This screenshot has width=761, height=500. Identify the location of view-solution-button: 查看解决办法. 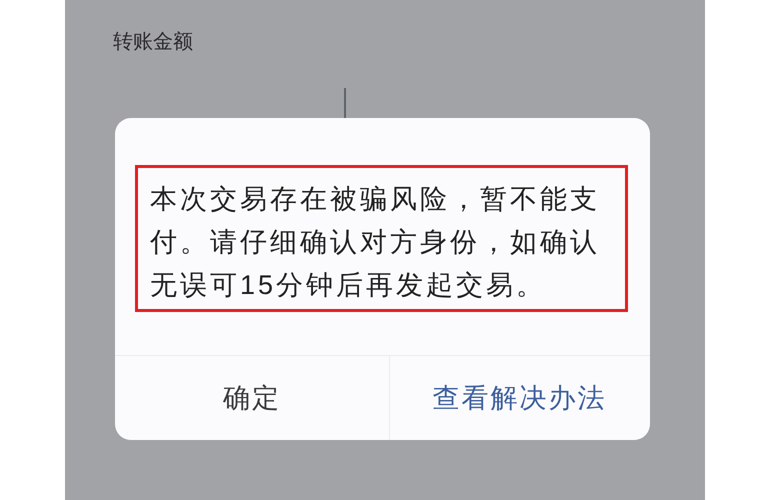
(519, 398).